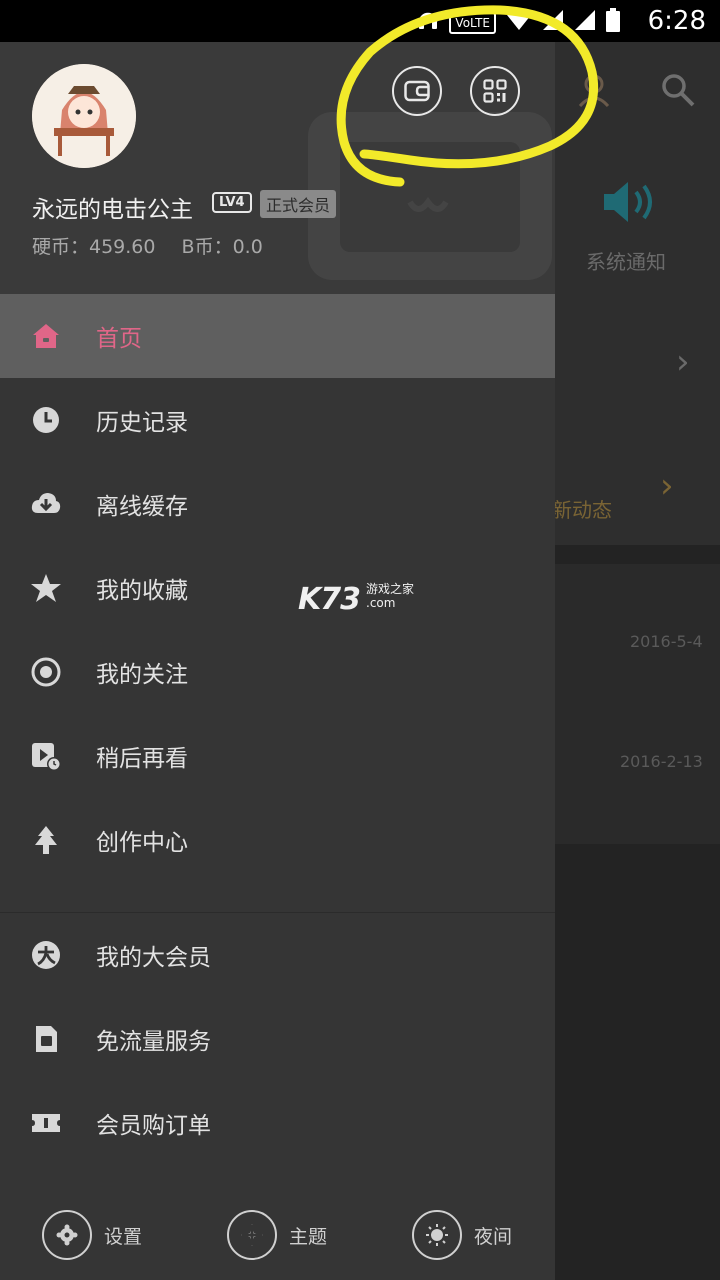 The height and width of the screenshot is (1280, 720). I want to click on gear-icon, so click(67, 1235).